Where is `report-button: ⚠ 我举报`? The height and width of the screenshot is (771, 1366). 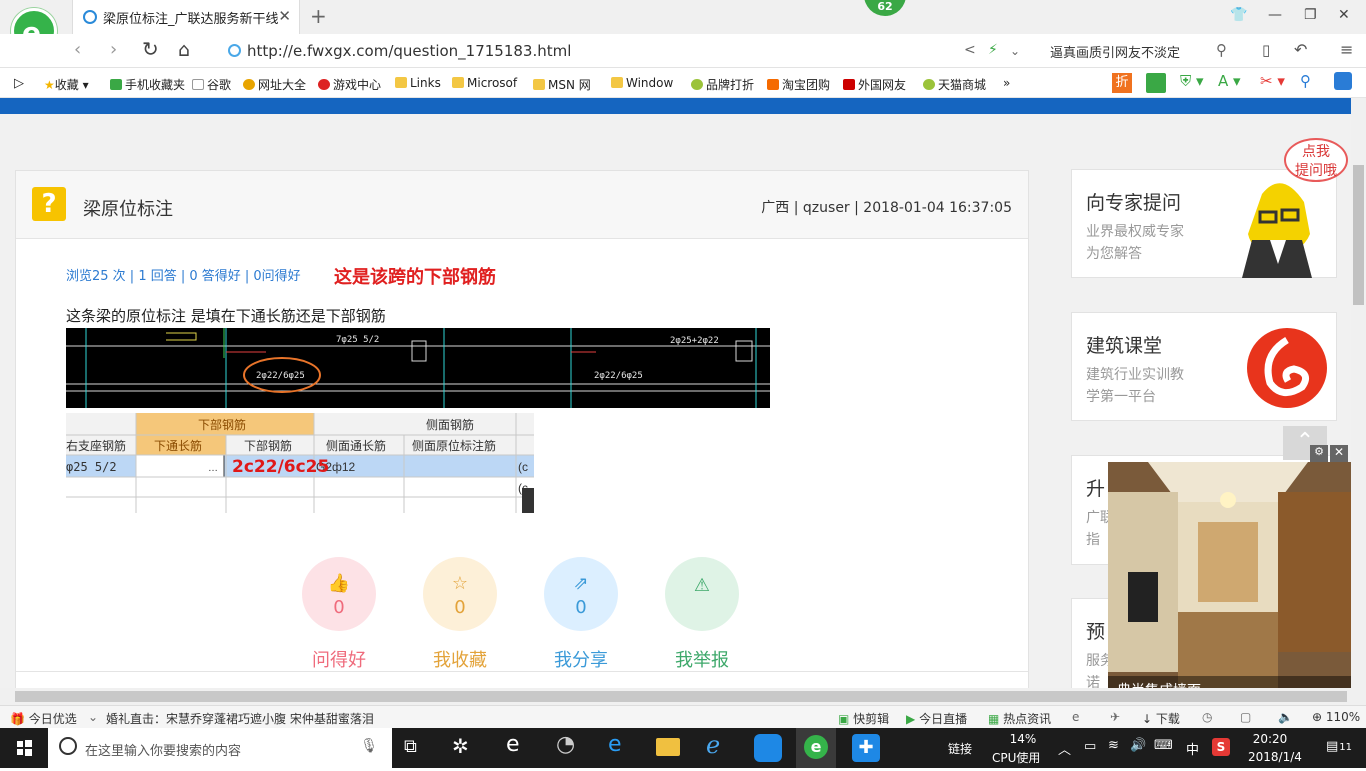
report-button: ⚠ 我举报 is located at coordinates (702, 614).